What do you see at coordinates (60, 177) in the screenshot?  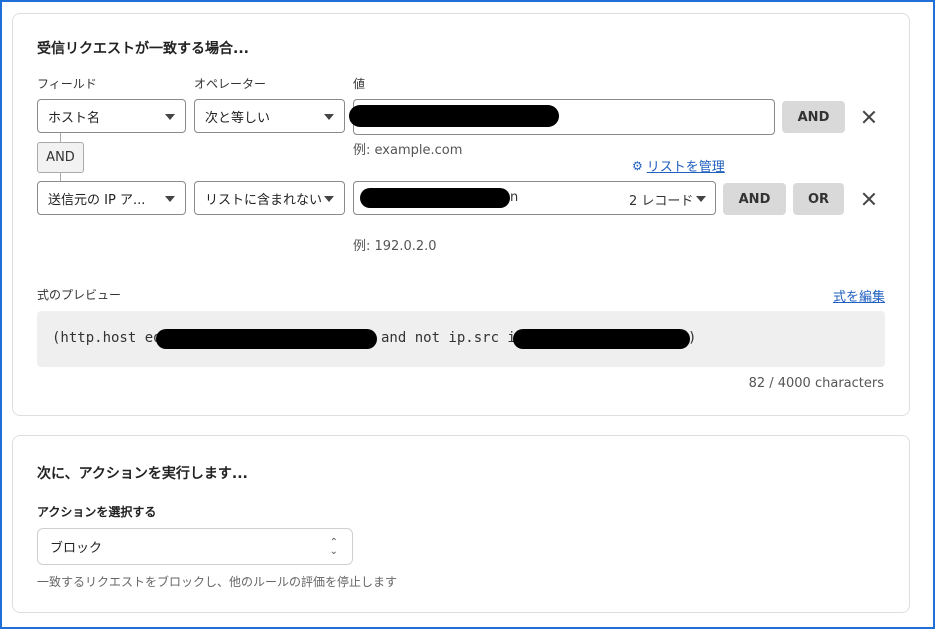 I see `connector-line-bottom` at bounding box center [60, 177].